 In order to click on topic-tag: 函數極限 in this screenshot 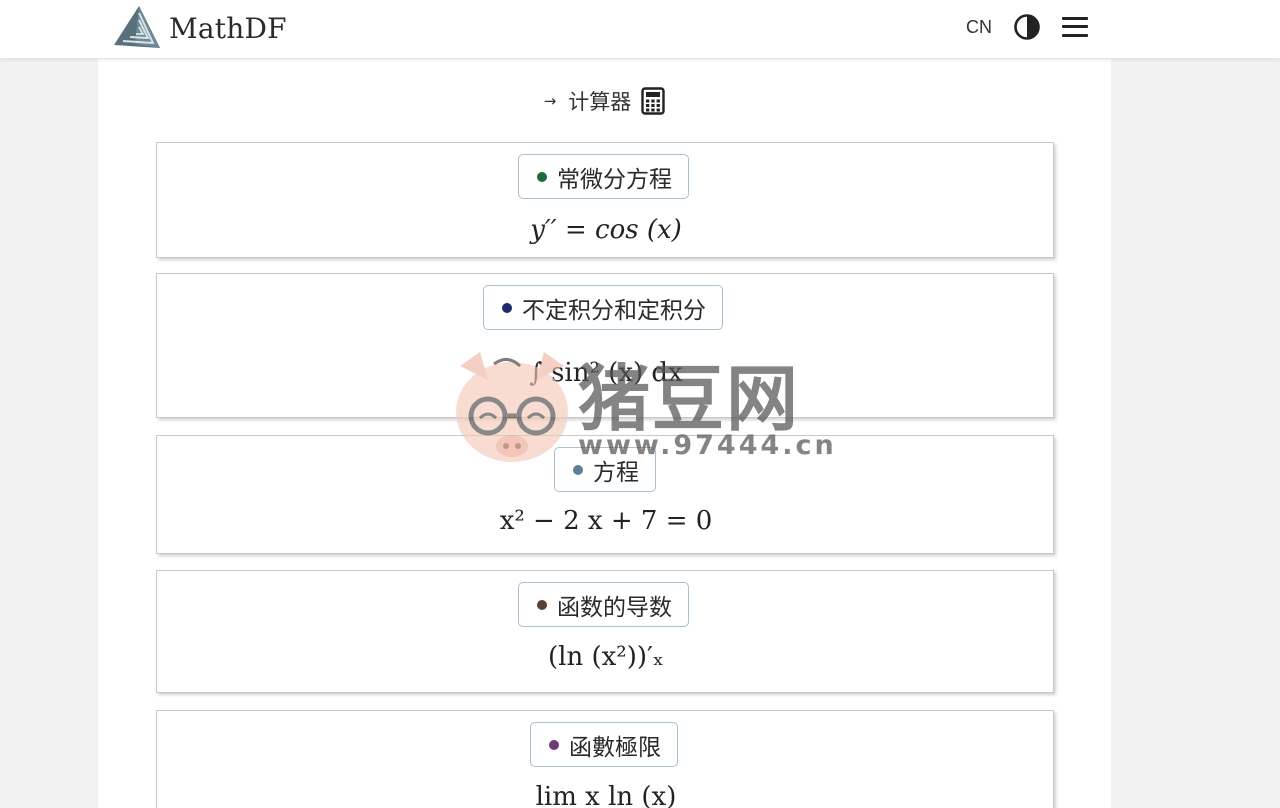, I will do `click(604, 744)`.